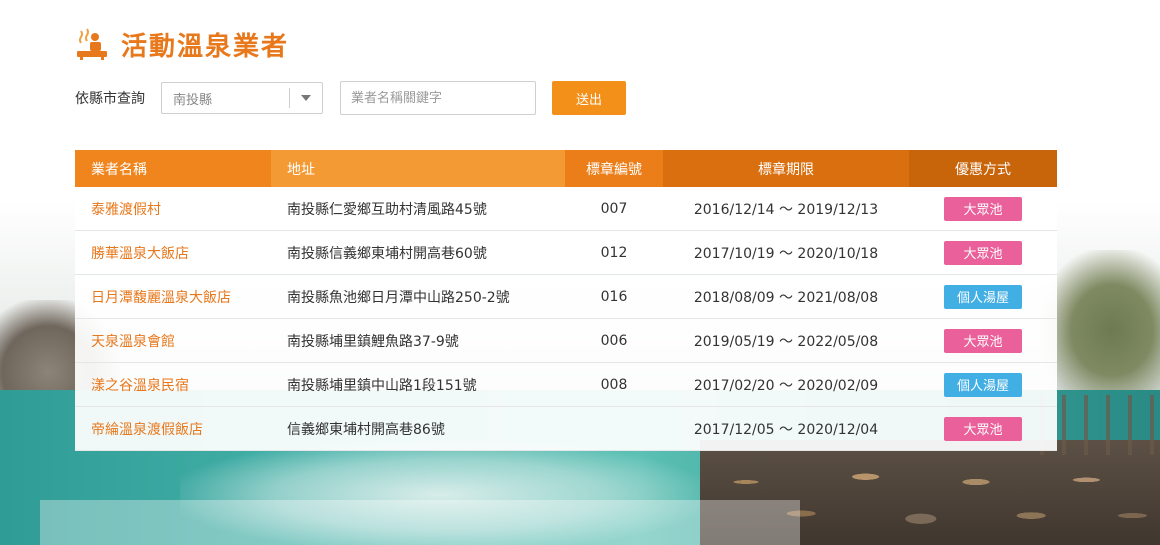 This screenshot has width=1160, height=545. I want to click on badge-number-cell: 006, so click(614, 340).